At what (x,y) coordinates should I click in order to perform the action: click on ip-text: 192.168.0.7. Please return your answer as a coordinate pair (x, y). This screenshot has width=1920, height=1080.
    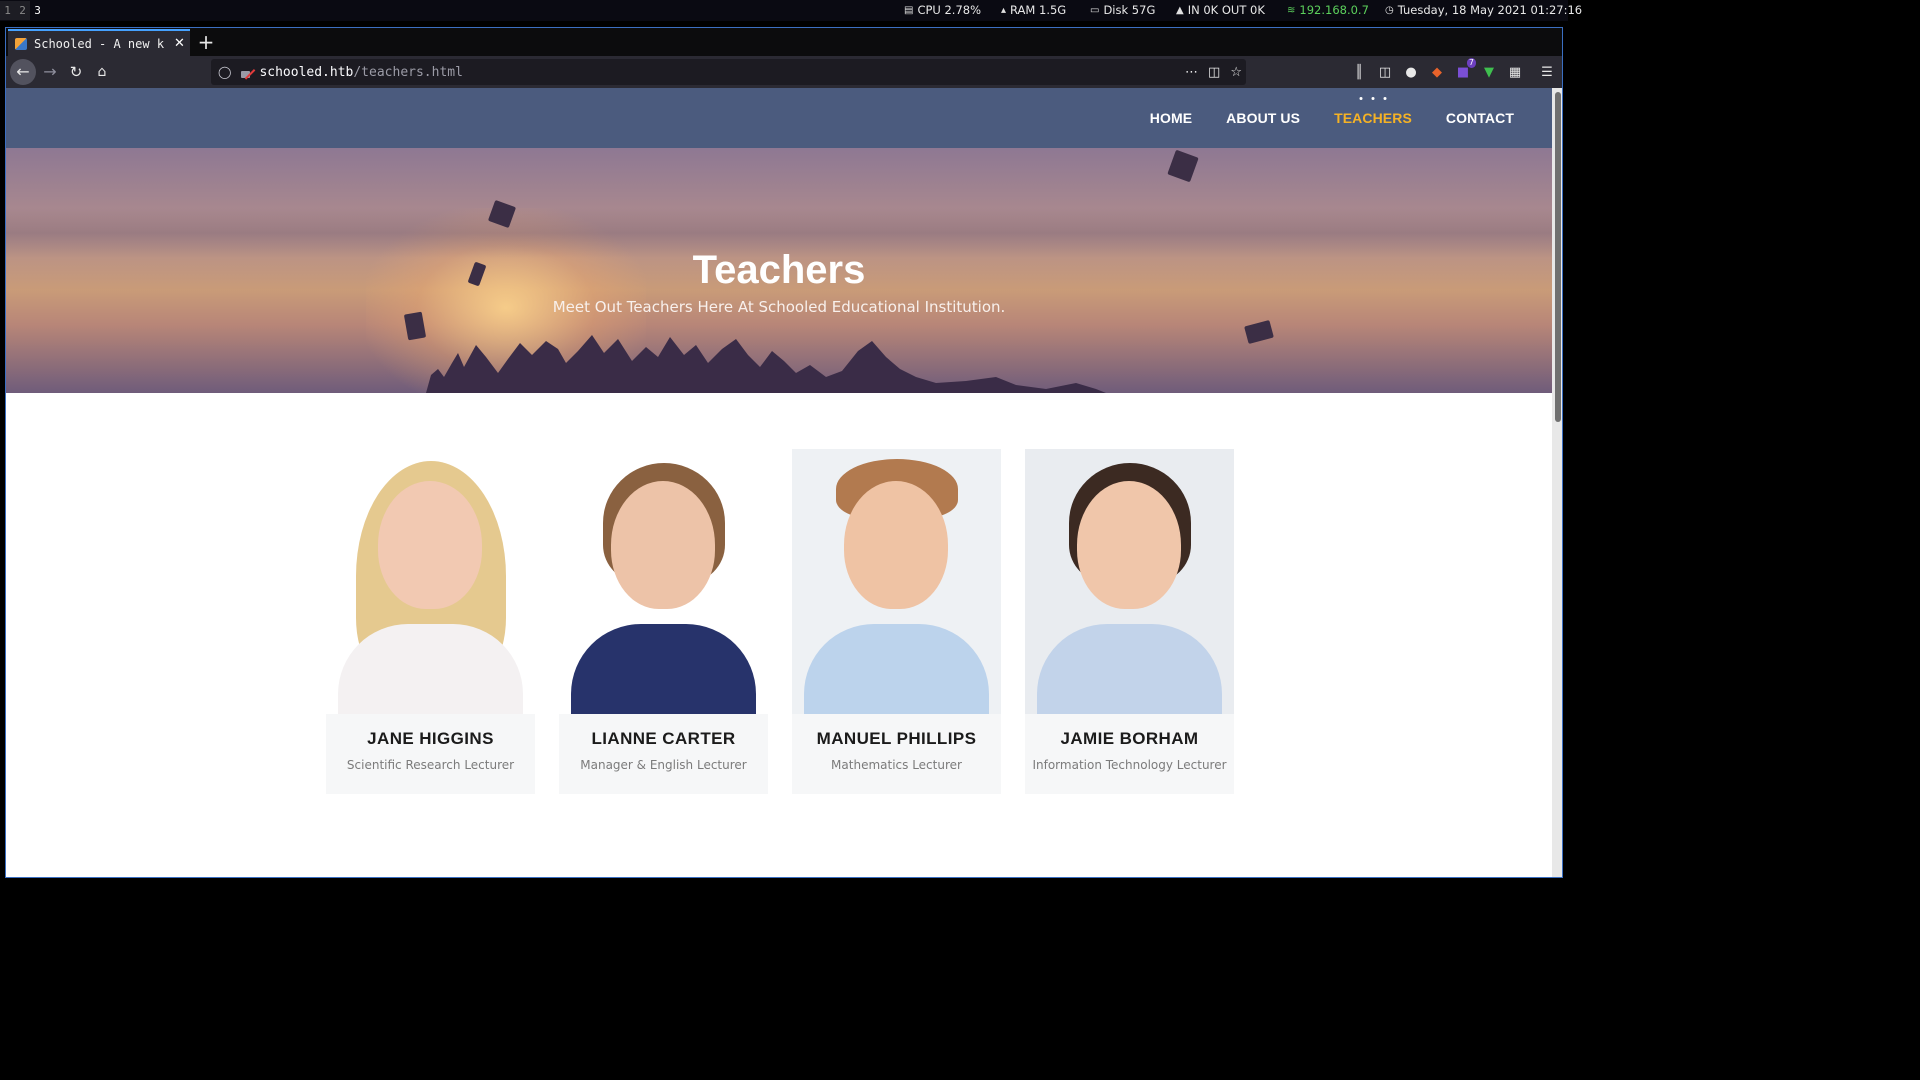
    Looking at the image, I should click on (1334, 10).